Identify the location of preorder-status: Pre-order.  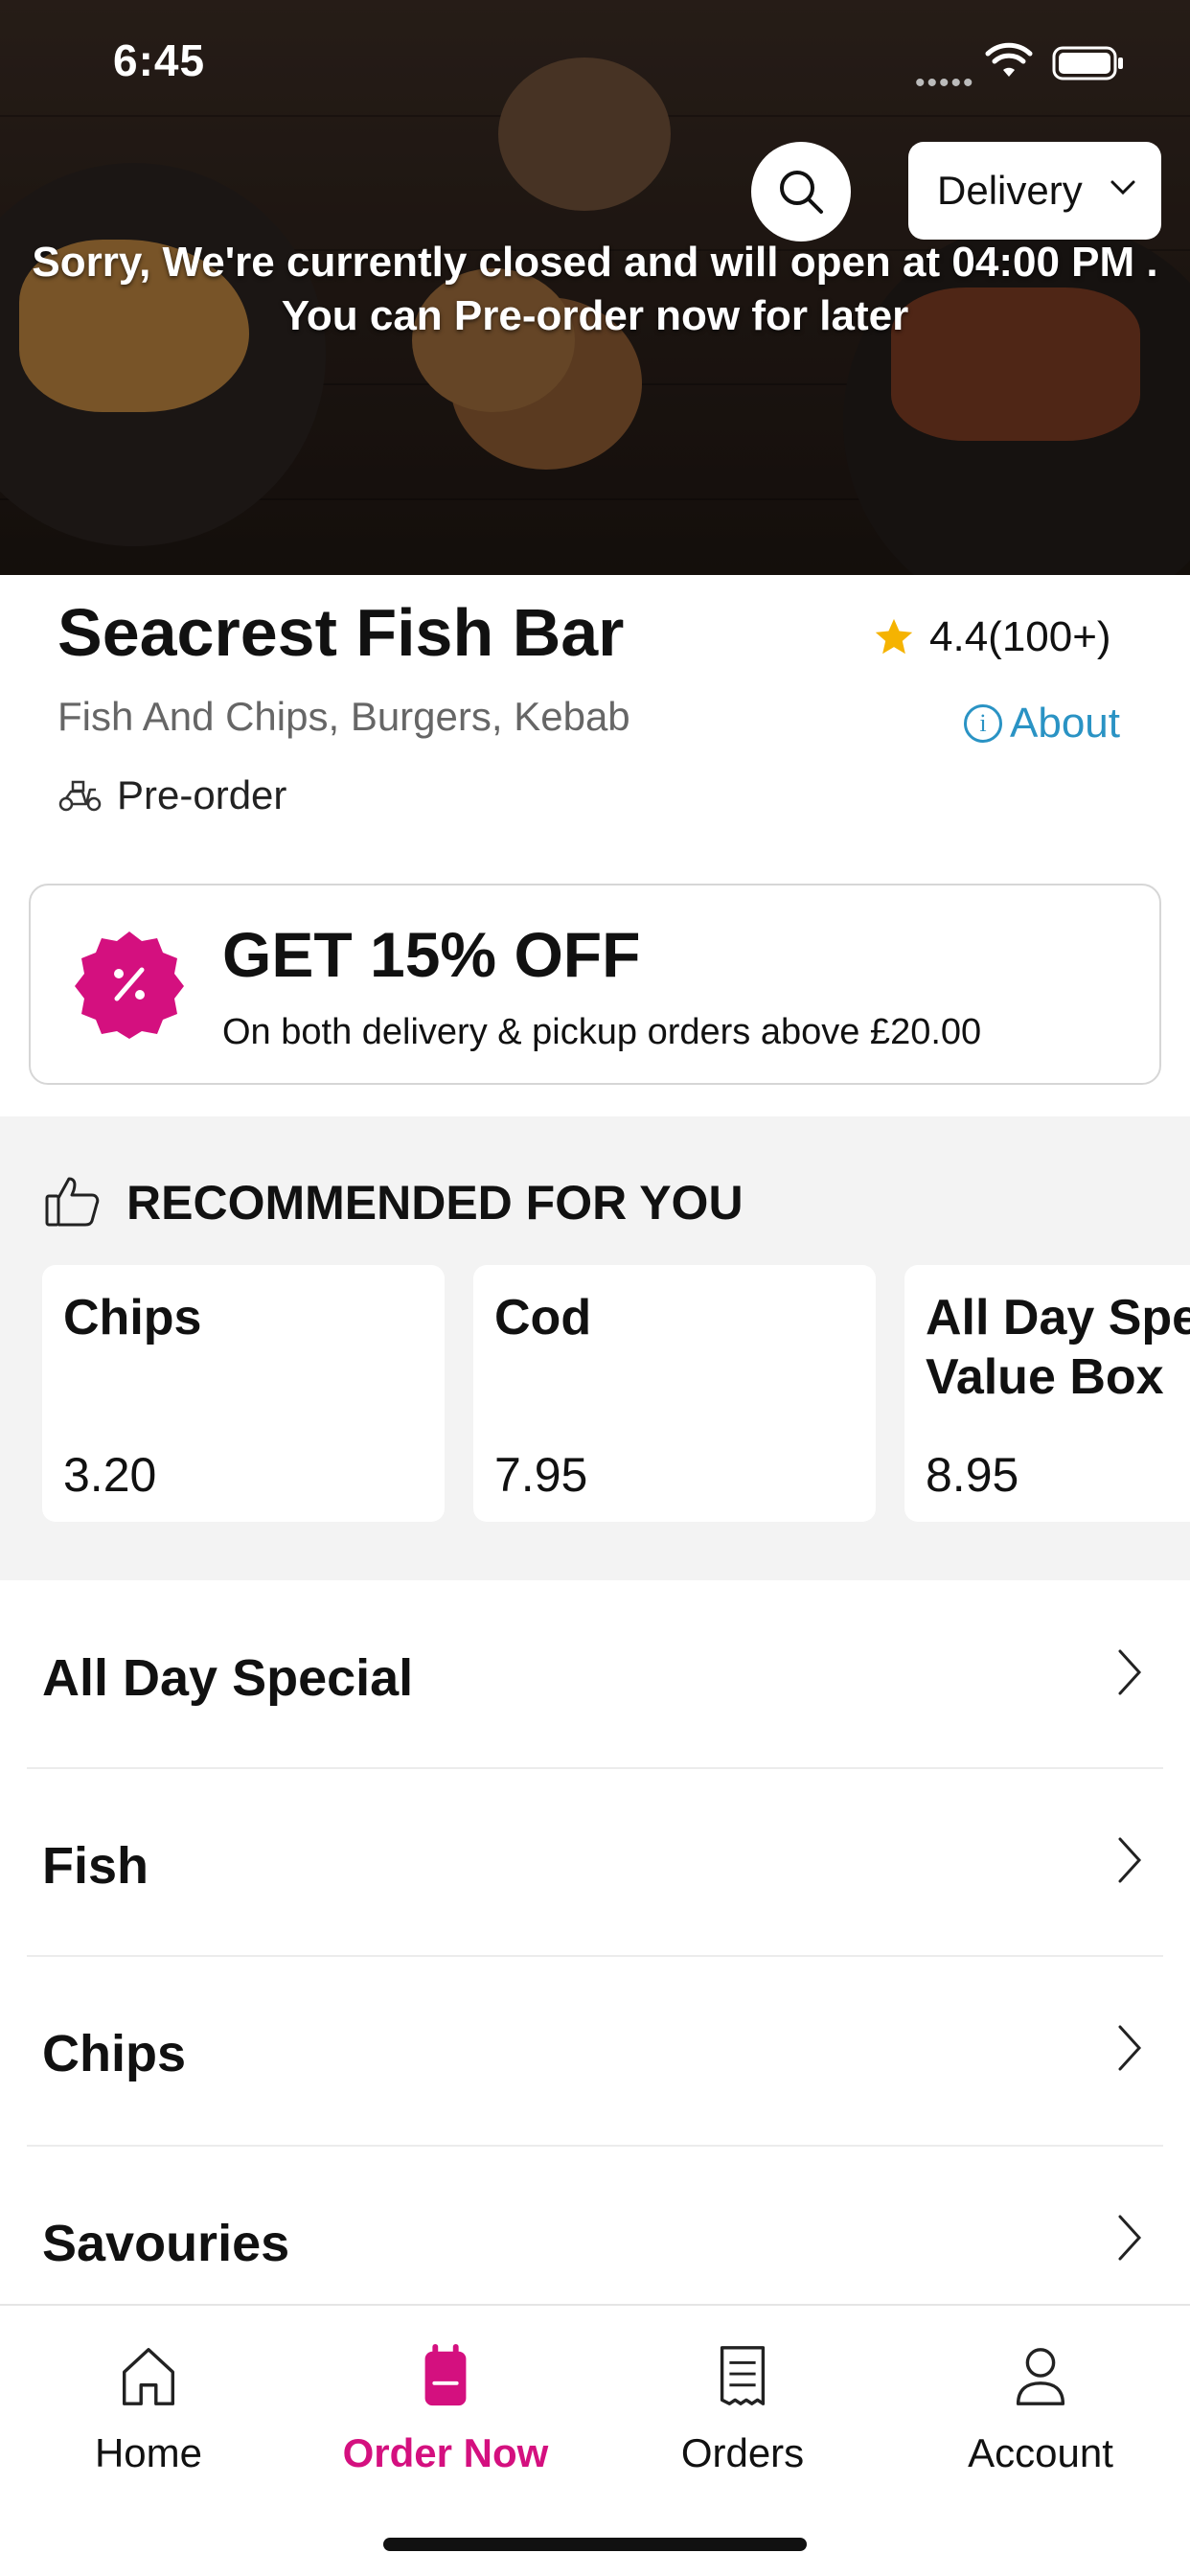
(171, 795).